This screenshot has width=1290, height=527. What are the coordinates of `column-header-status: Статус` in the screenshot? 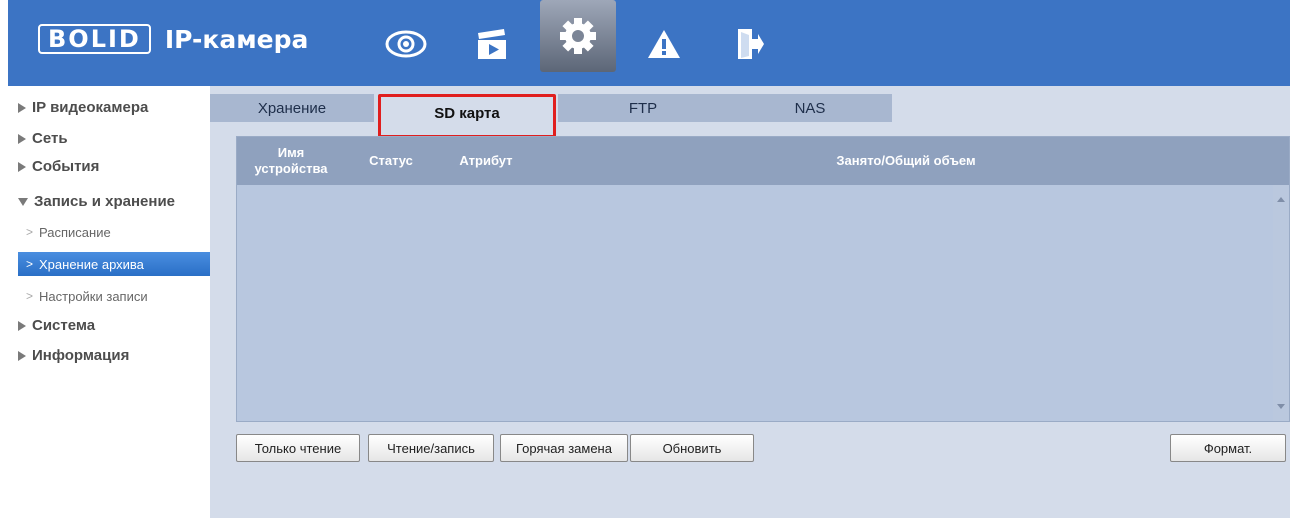 It's located at (391, 160).